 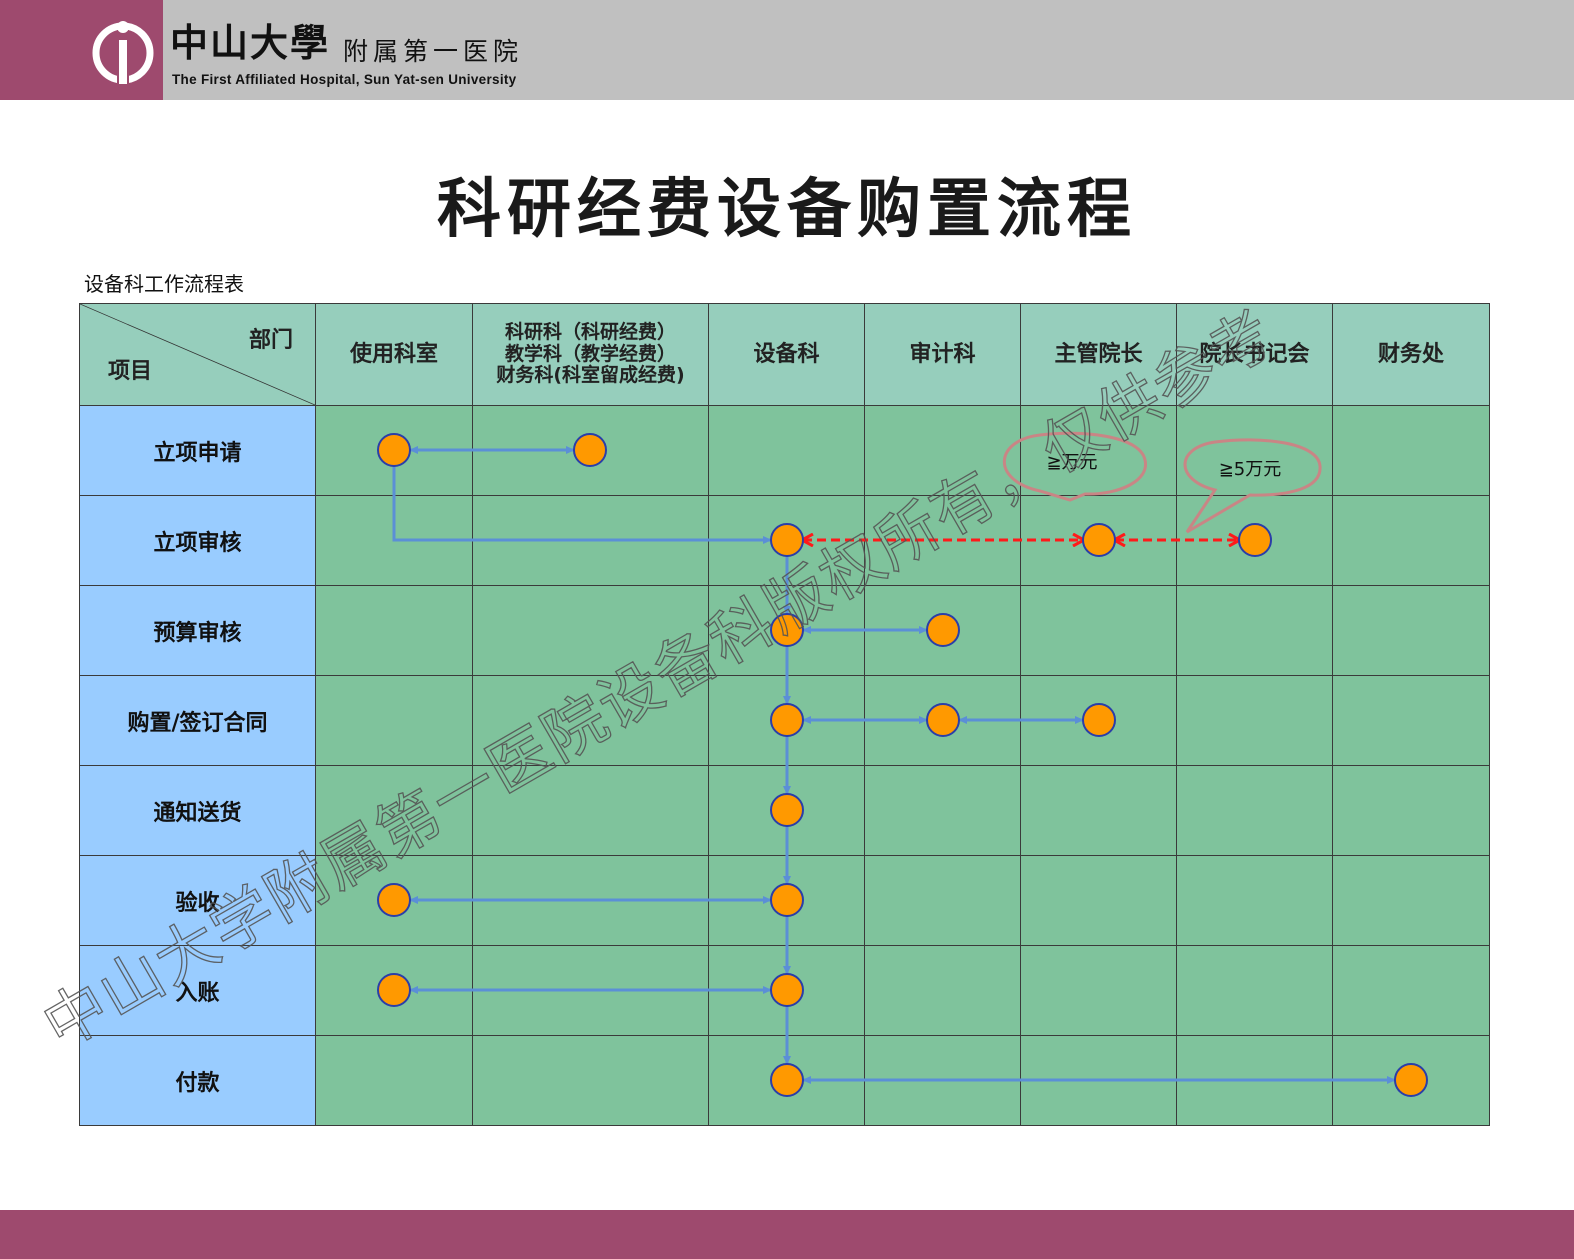 I want to click on row-header: 预算审核, so click(x=197, y=630).